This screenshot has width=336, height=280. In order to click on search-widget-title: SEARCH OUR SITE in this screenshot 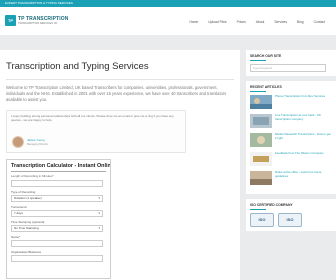, I will do `click(266, 56)`.